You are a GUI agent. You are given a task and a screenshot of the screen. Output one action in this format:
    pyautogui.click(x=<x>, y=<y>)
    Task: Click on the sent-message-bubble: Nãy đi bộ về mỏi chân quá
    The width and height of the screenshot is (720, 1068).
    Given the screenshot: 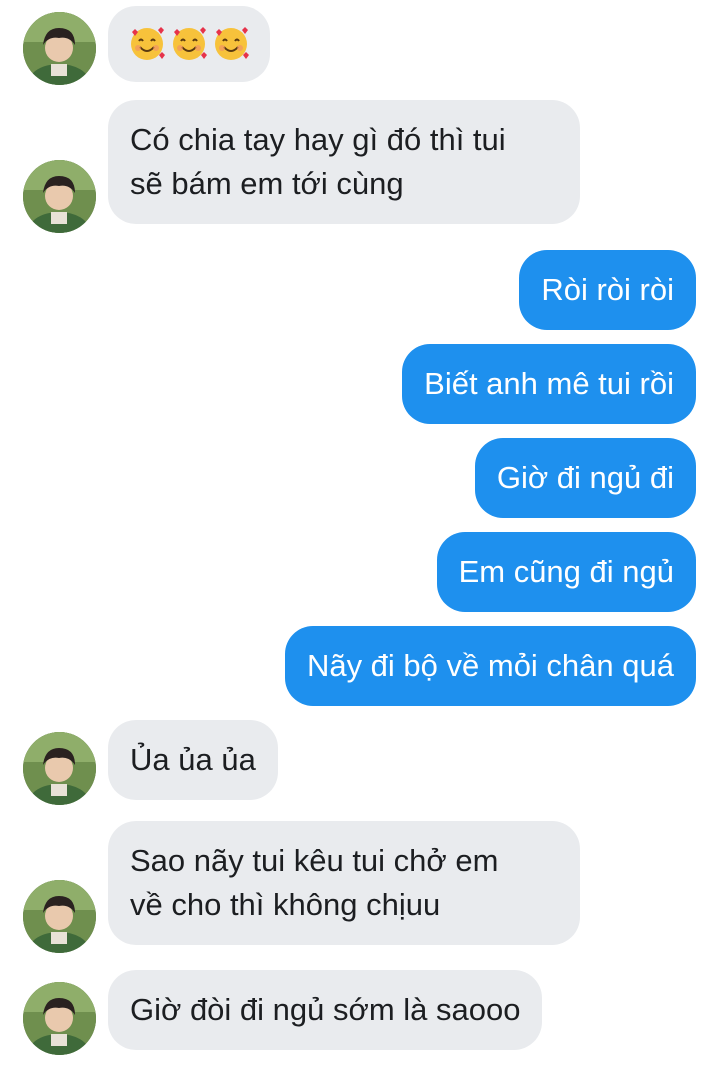 What is the action you would take?
    pyautogui.click(x=490, y=666)
    